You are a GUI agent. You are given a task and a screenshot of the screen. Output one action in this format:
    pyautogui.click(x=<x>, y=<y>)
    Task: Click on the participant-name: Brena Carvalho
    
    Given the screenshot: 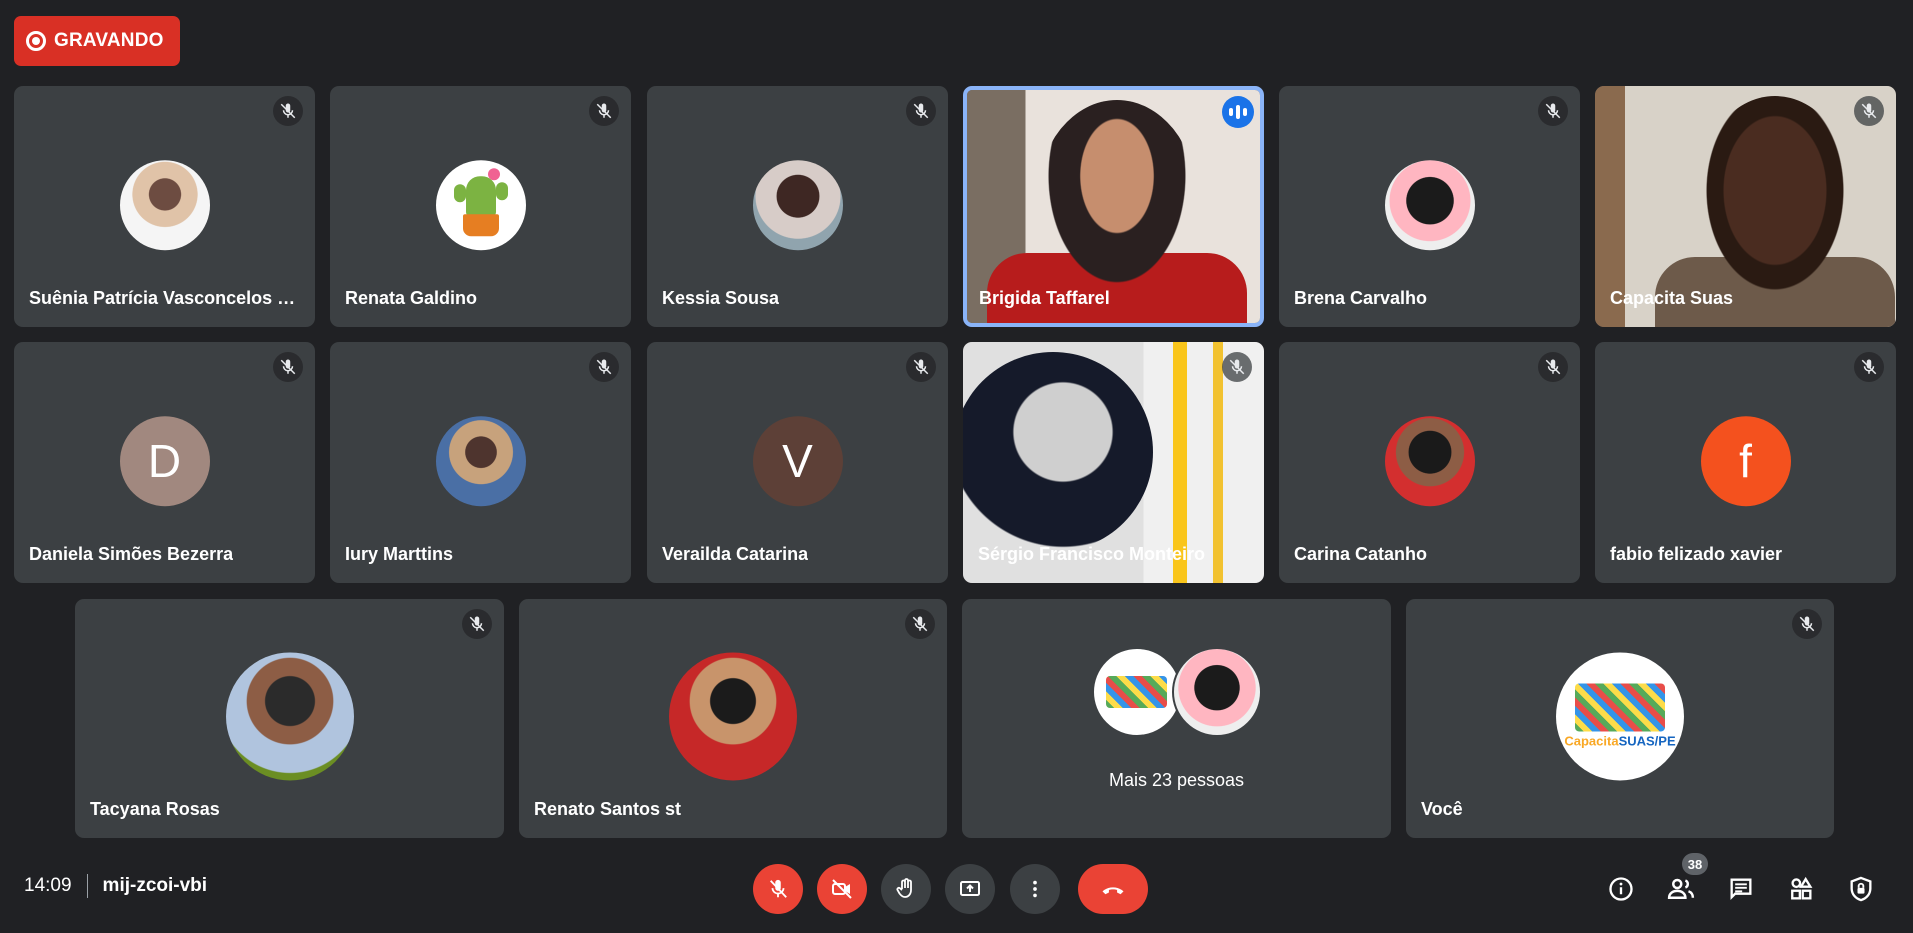 What is the action you would take?
    pyautogui.click(x=1361, y=298)
    